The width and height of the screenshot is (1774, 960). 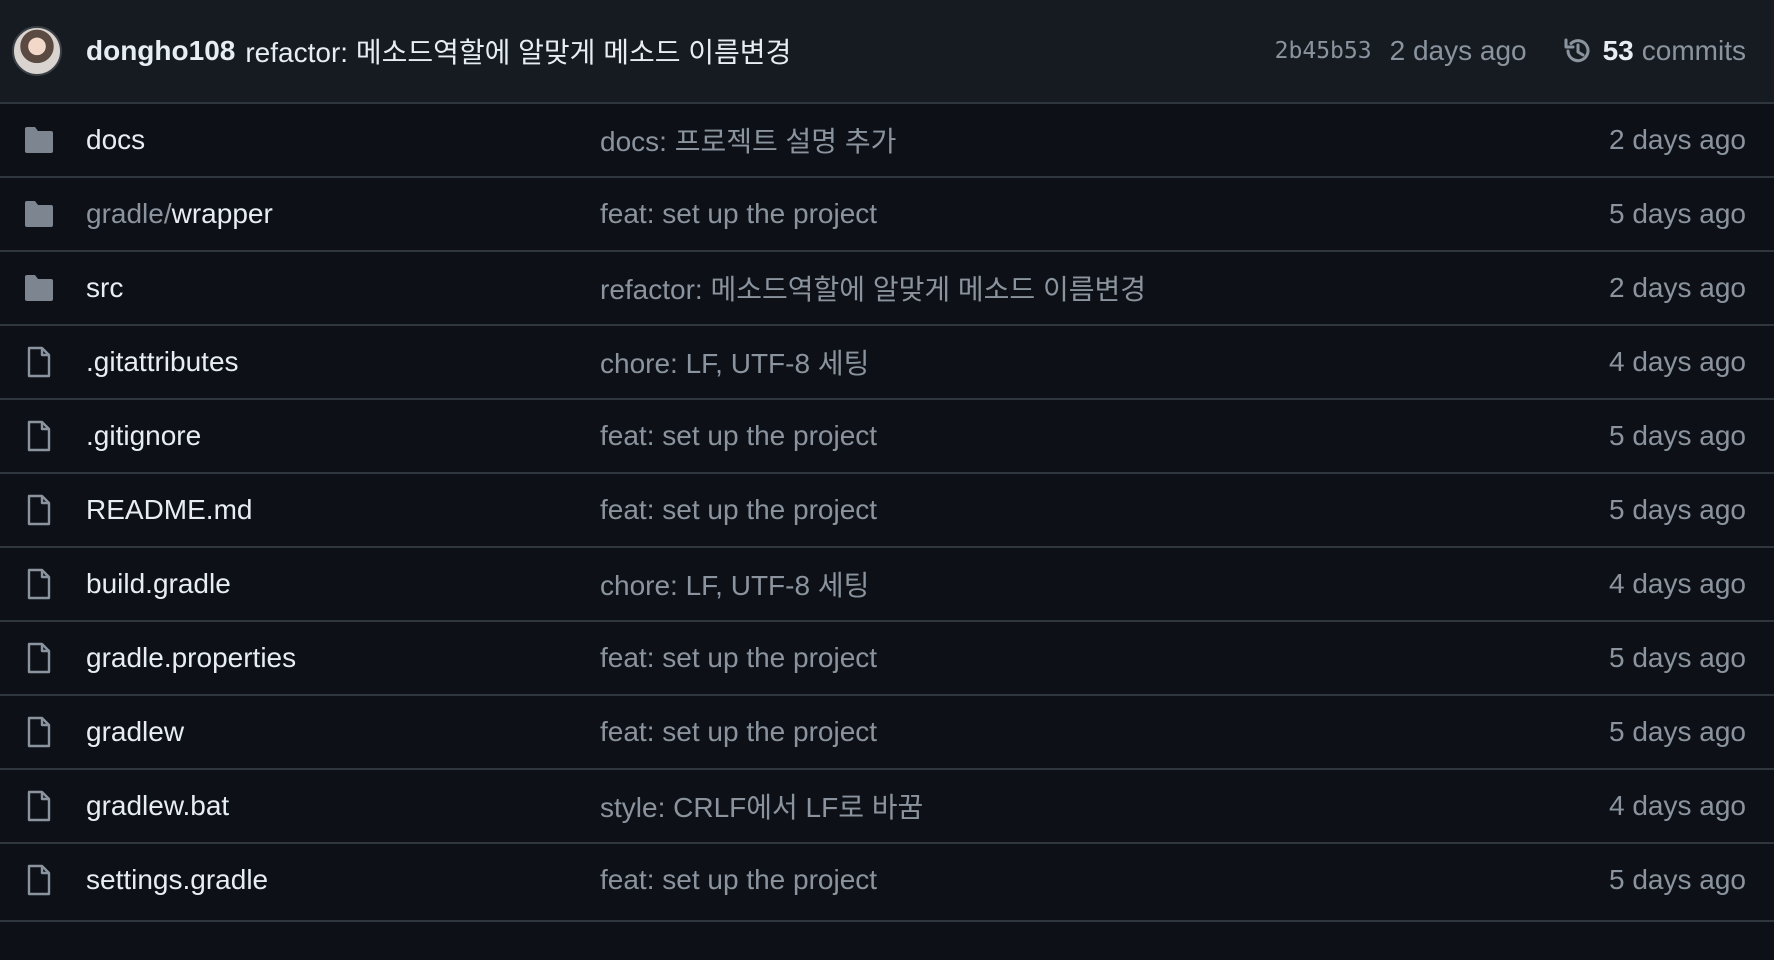 What do you see at coordinates (116, 139) in the screenshot?
I see `file-name: docs` at bounding box center [116, 139].